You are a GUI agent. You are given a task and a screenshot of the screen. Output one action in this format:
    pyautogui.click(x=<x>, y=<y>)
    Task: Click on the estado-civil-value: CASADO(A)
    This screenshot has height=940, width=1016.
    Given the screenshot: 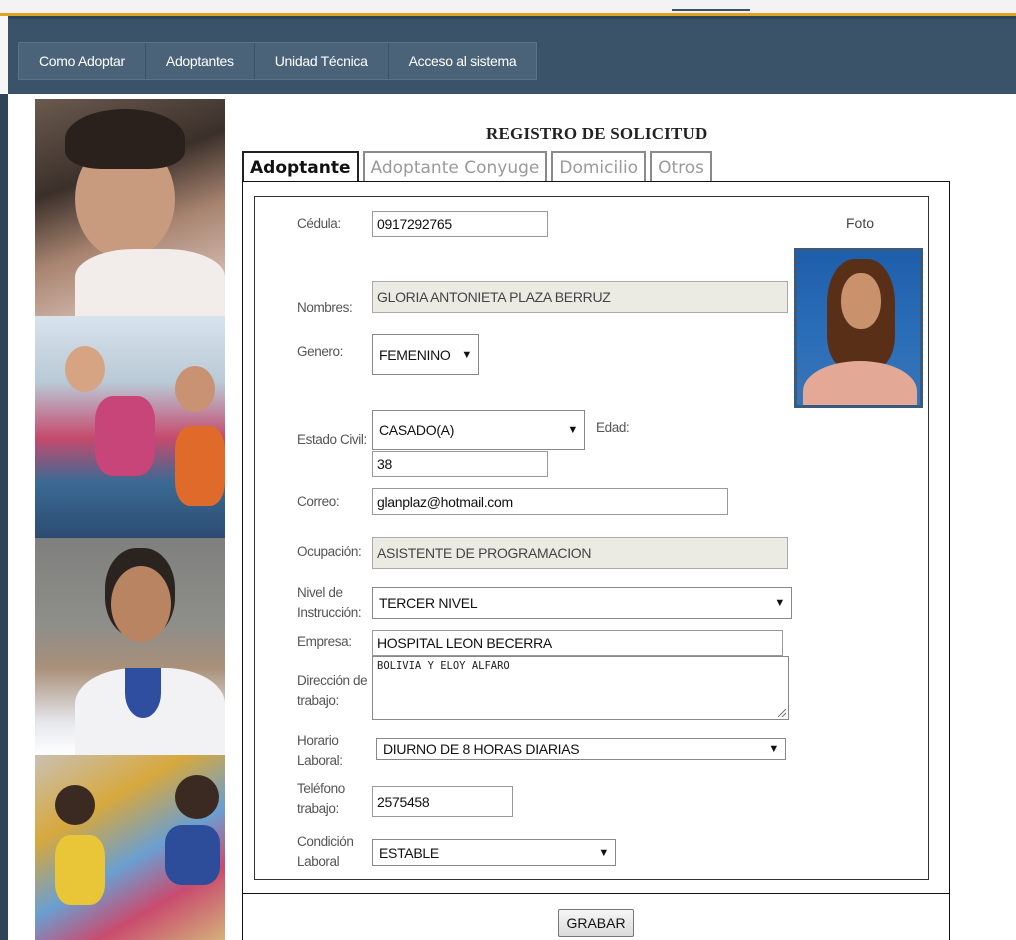 What is the action you would take?
    pyautogui.click(x=417, y=430)
    